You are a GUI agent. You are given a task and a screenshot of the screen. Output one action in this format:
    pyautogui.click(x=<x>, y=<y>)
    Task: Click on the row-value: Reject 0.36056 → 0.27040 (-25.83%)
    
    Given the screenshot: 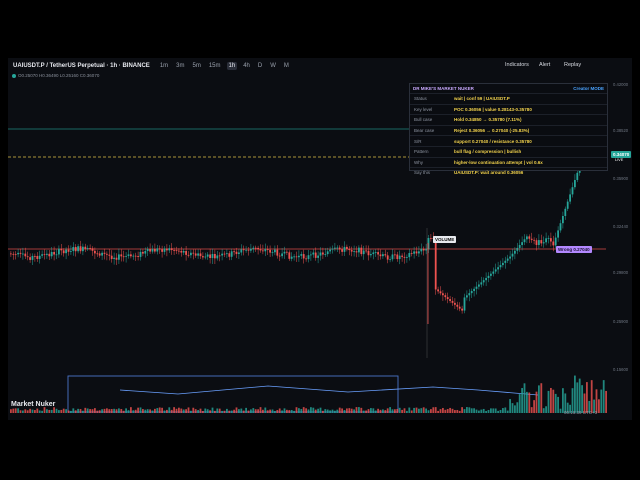 What is the action you would take?
    pyautogui.click(x=492, y=131)
    